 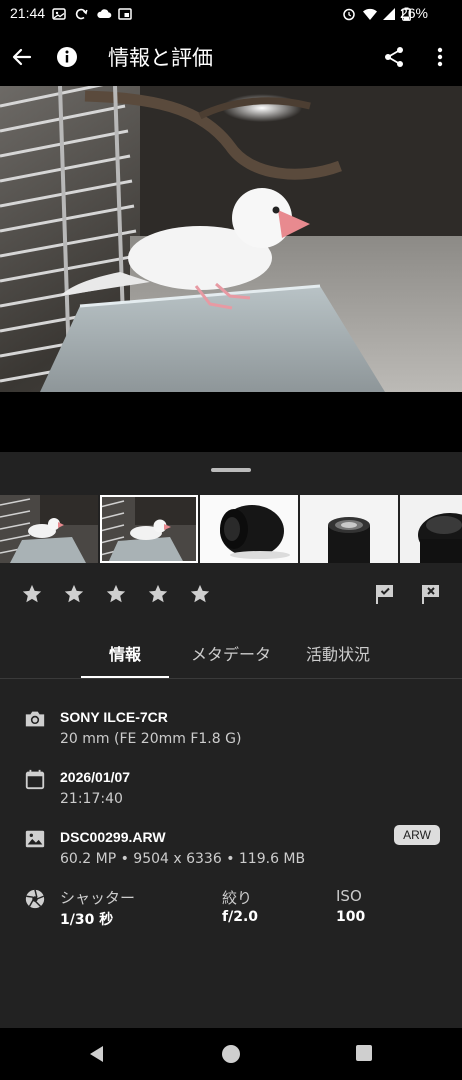 I want to click on iso-value: 100, so click(x=351, y=917).